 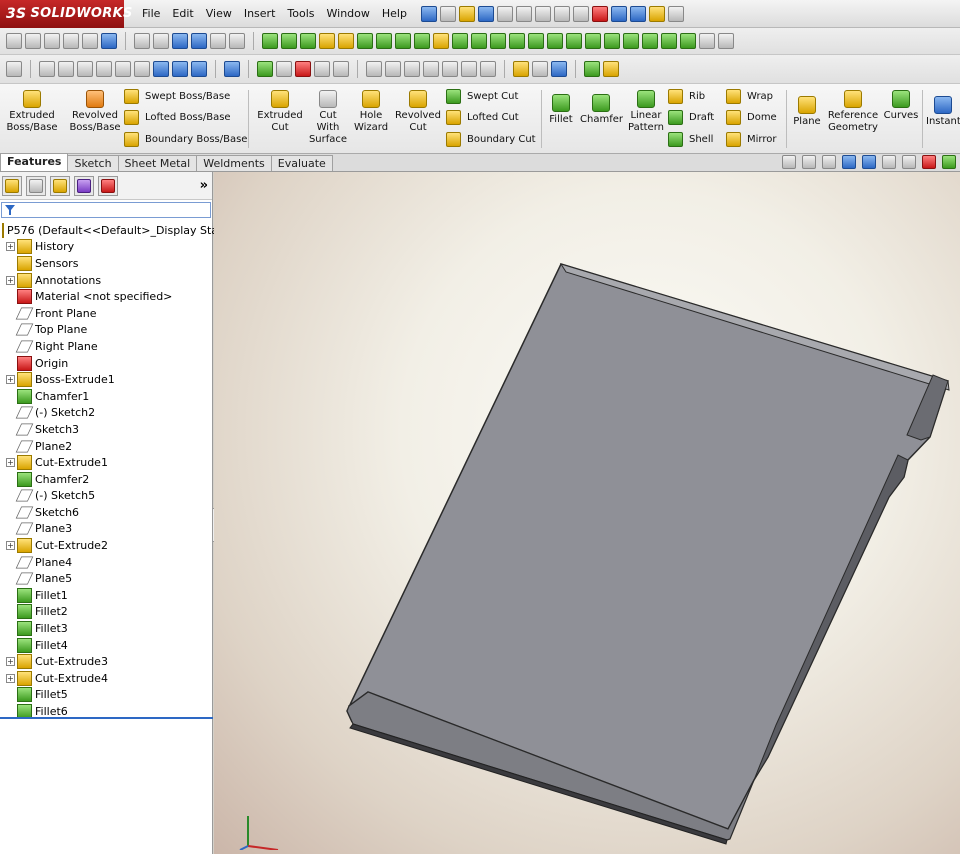 I want to click on display-manager-tab, so click(x=108, y=185).